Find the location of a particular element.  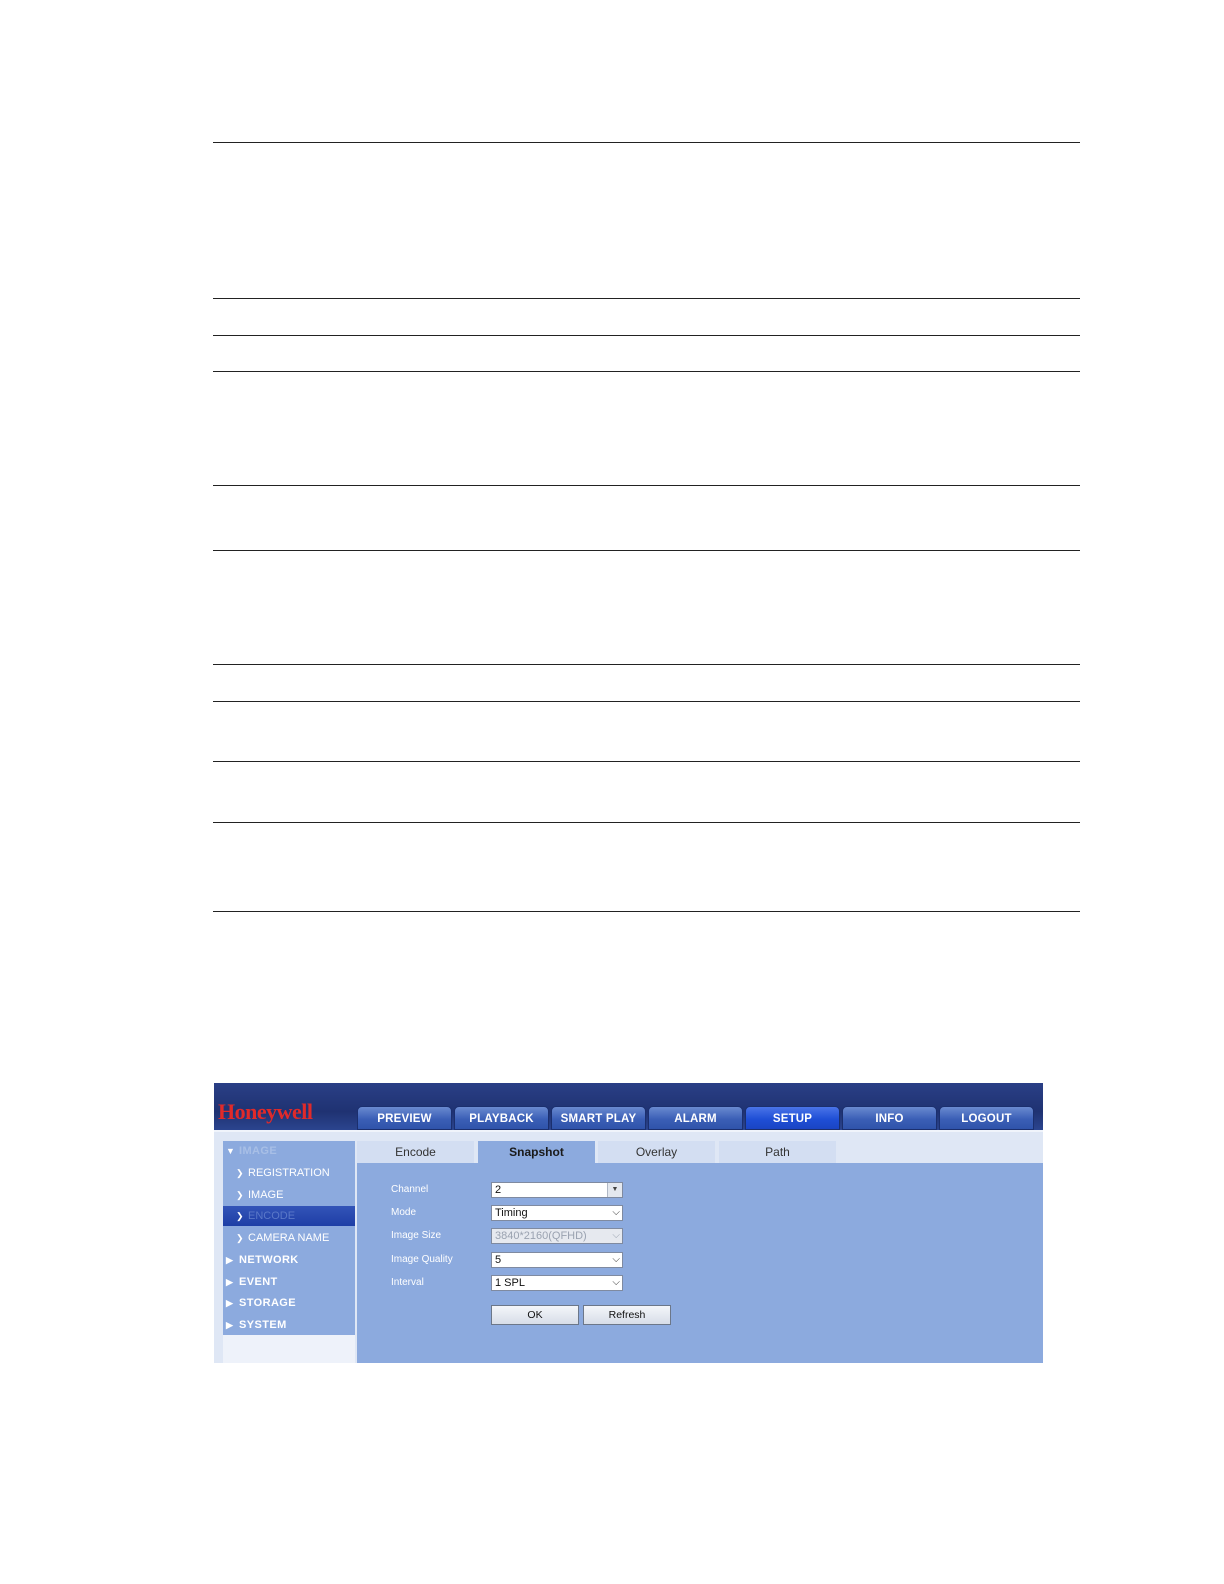

sidebar-item-encode: ❯ ENCODE is located at coordinates (289, 1216).